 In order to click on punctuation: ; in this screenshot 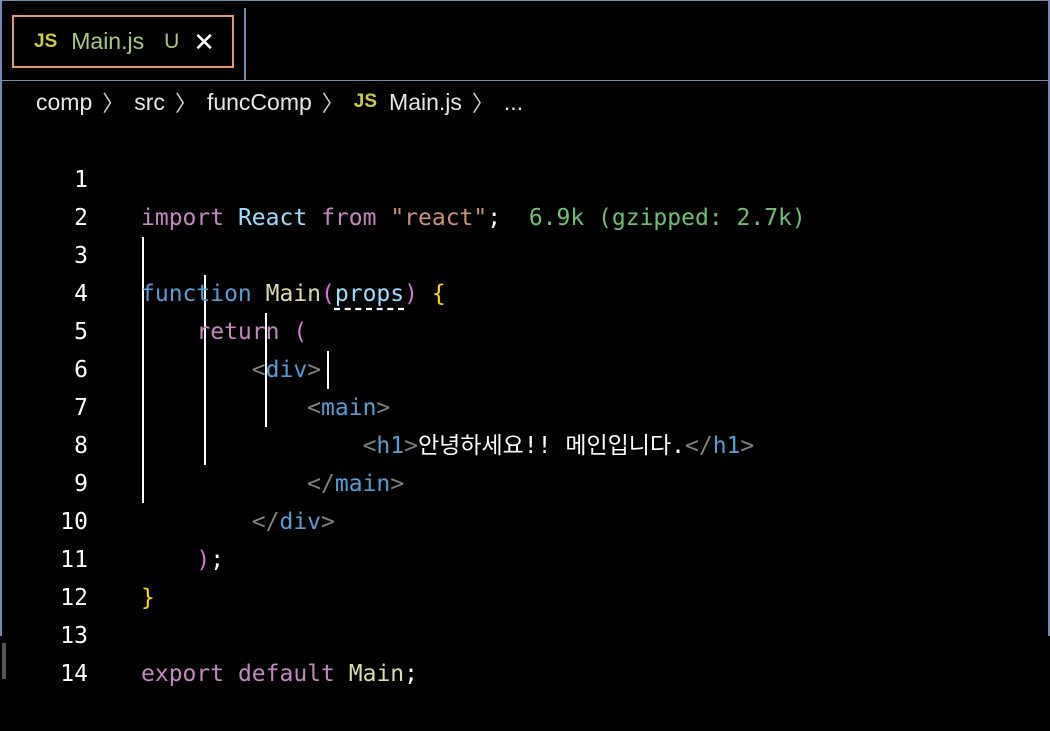, I will do `click(411, 674)`.